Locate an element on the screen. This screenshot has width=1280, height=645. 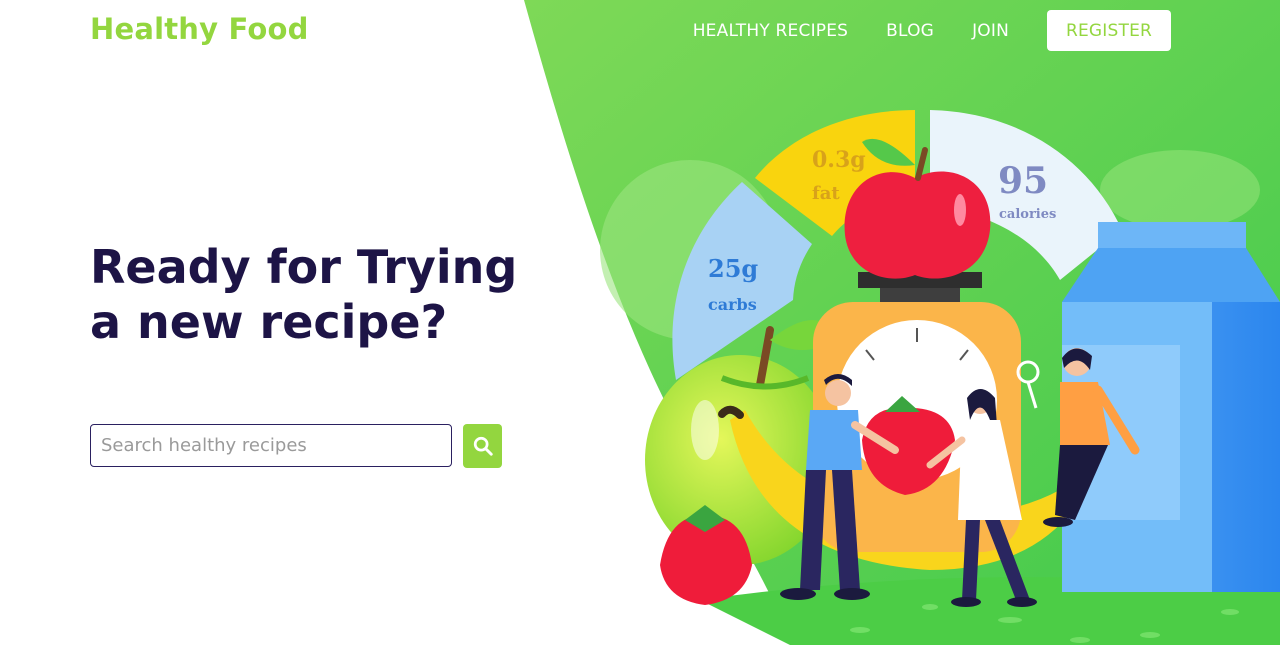
brand-logo: Healthy Food is located at coordinates (199, 29).